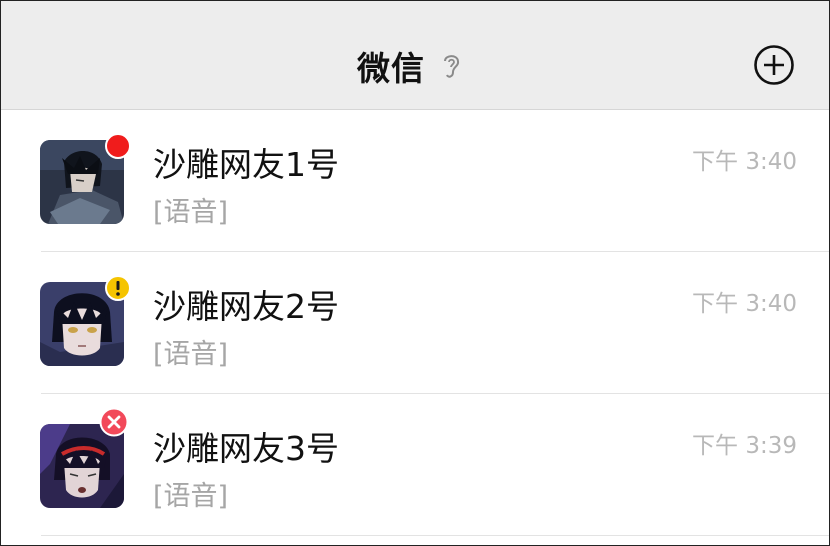 This screenshot has height=546, width=830. What do you see at coordinates (118, 146) in the screenshot?
I see `red-dot-badge` at bounding box center [118, 146].